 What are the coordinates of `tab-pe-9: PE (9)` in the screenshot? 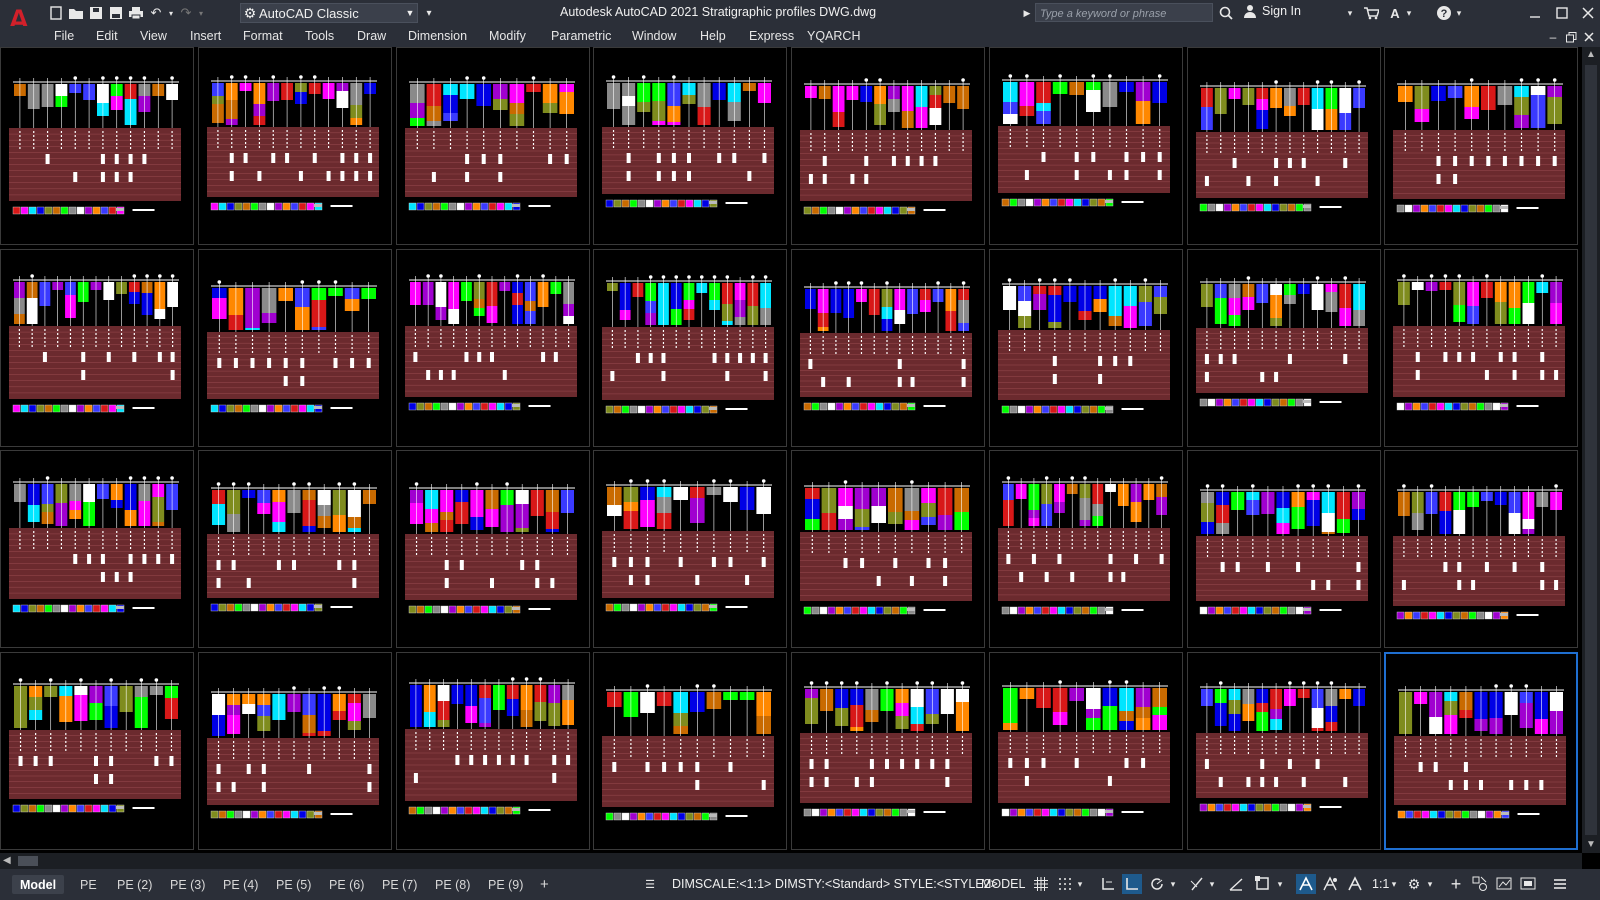 It's located at (505, 884).